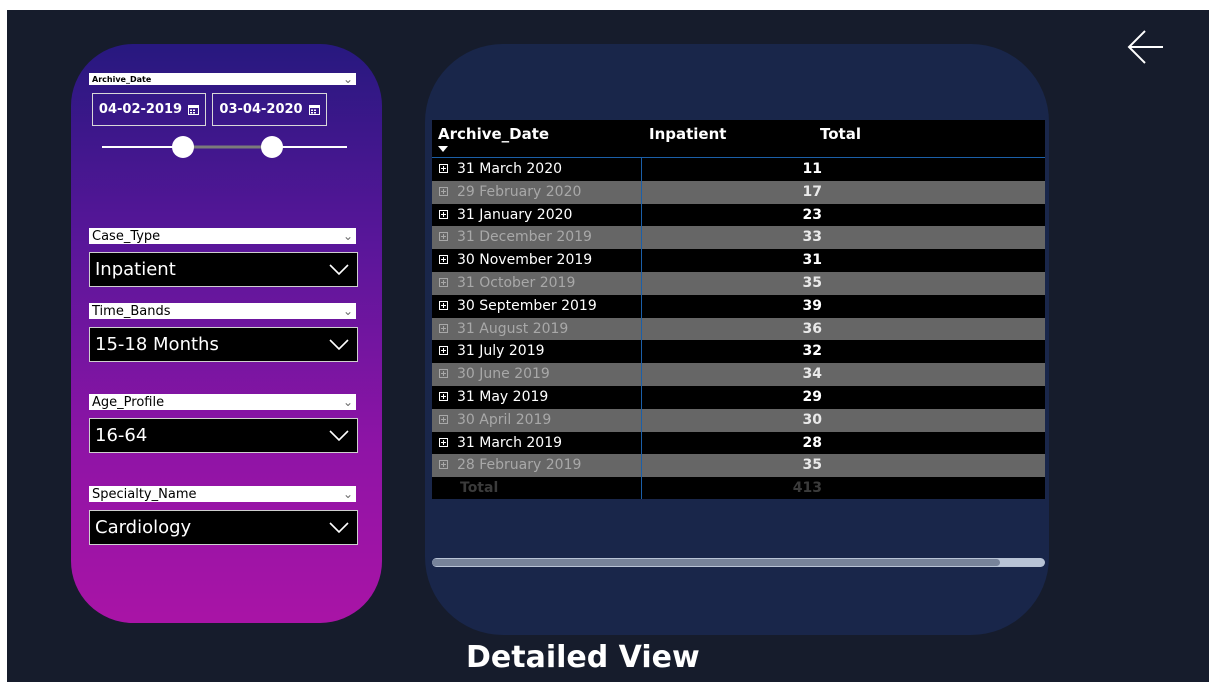 The height and width of the screenshot is (682, 1209). What do you see at coordinates (583, 657) in the screenshot?
I see `page-title: Detailed View` at bounding box center [583, 657].